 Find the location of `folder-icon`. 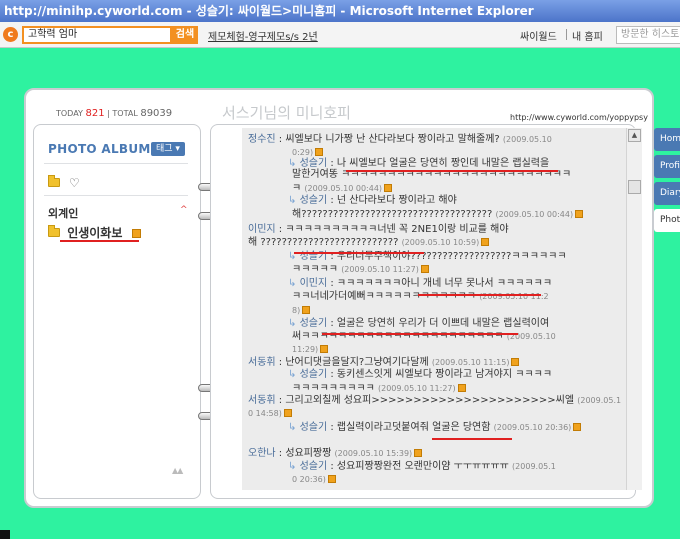

folder-icon is located at coordinates (54, 181).